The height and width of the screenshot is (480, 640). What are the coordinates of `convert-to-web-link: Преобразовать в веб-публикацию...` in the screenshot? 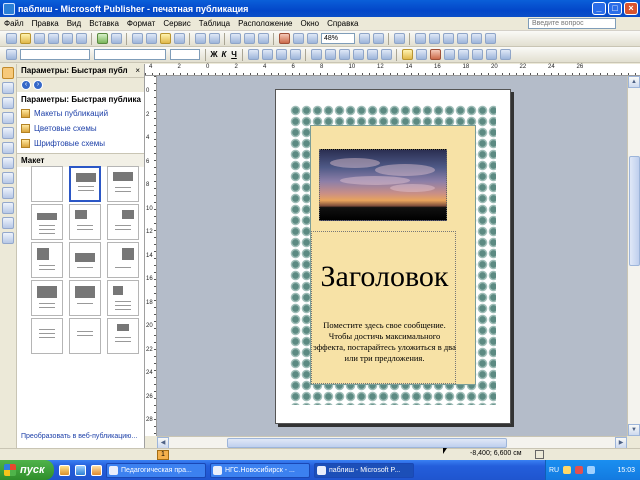 It's located at (79, 436).